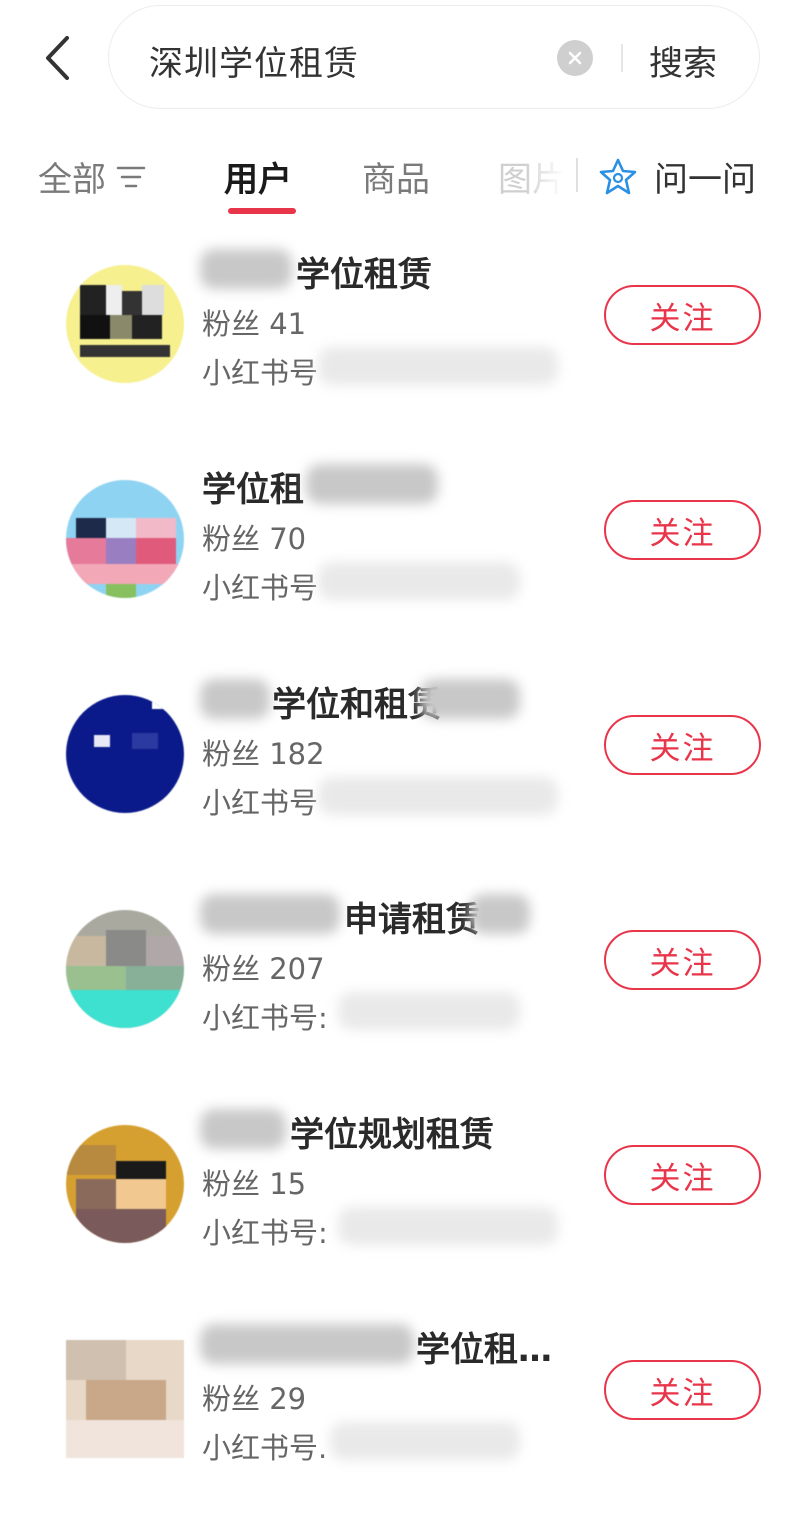 The height and width of the screenshot is (1515, 800). I want to click on xiaohongshu-id: 小红书号., so click(265, 1448).